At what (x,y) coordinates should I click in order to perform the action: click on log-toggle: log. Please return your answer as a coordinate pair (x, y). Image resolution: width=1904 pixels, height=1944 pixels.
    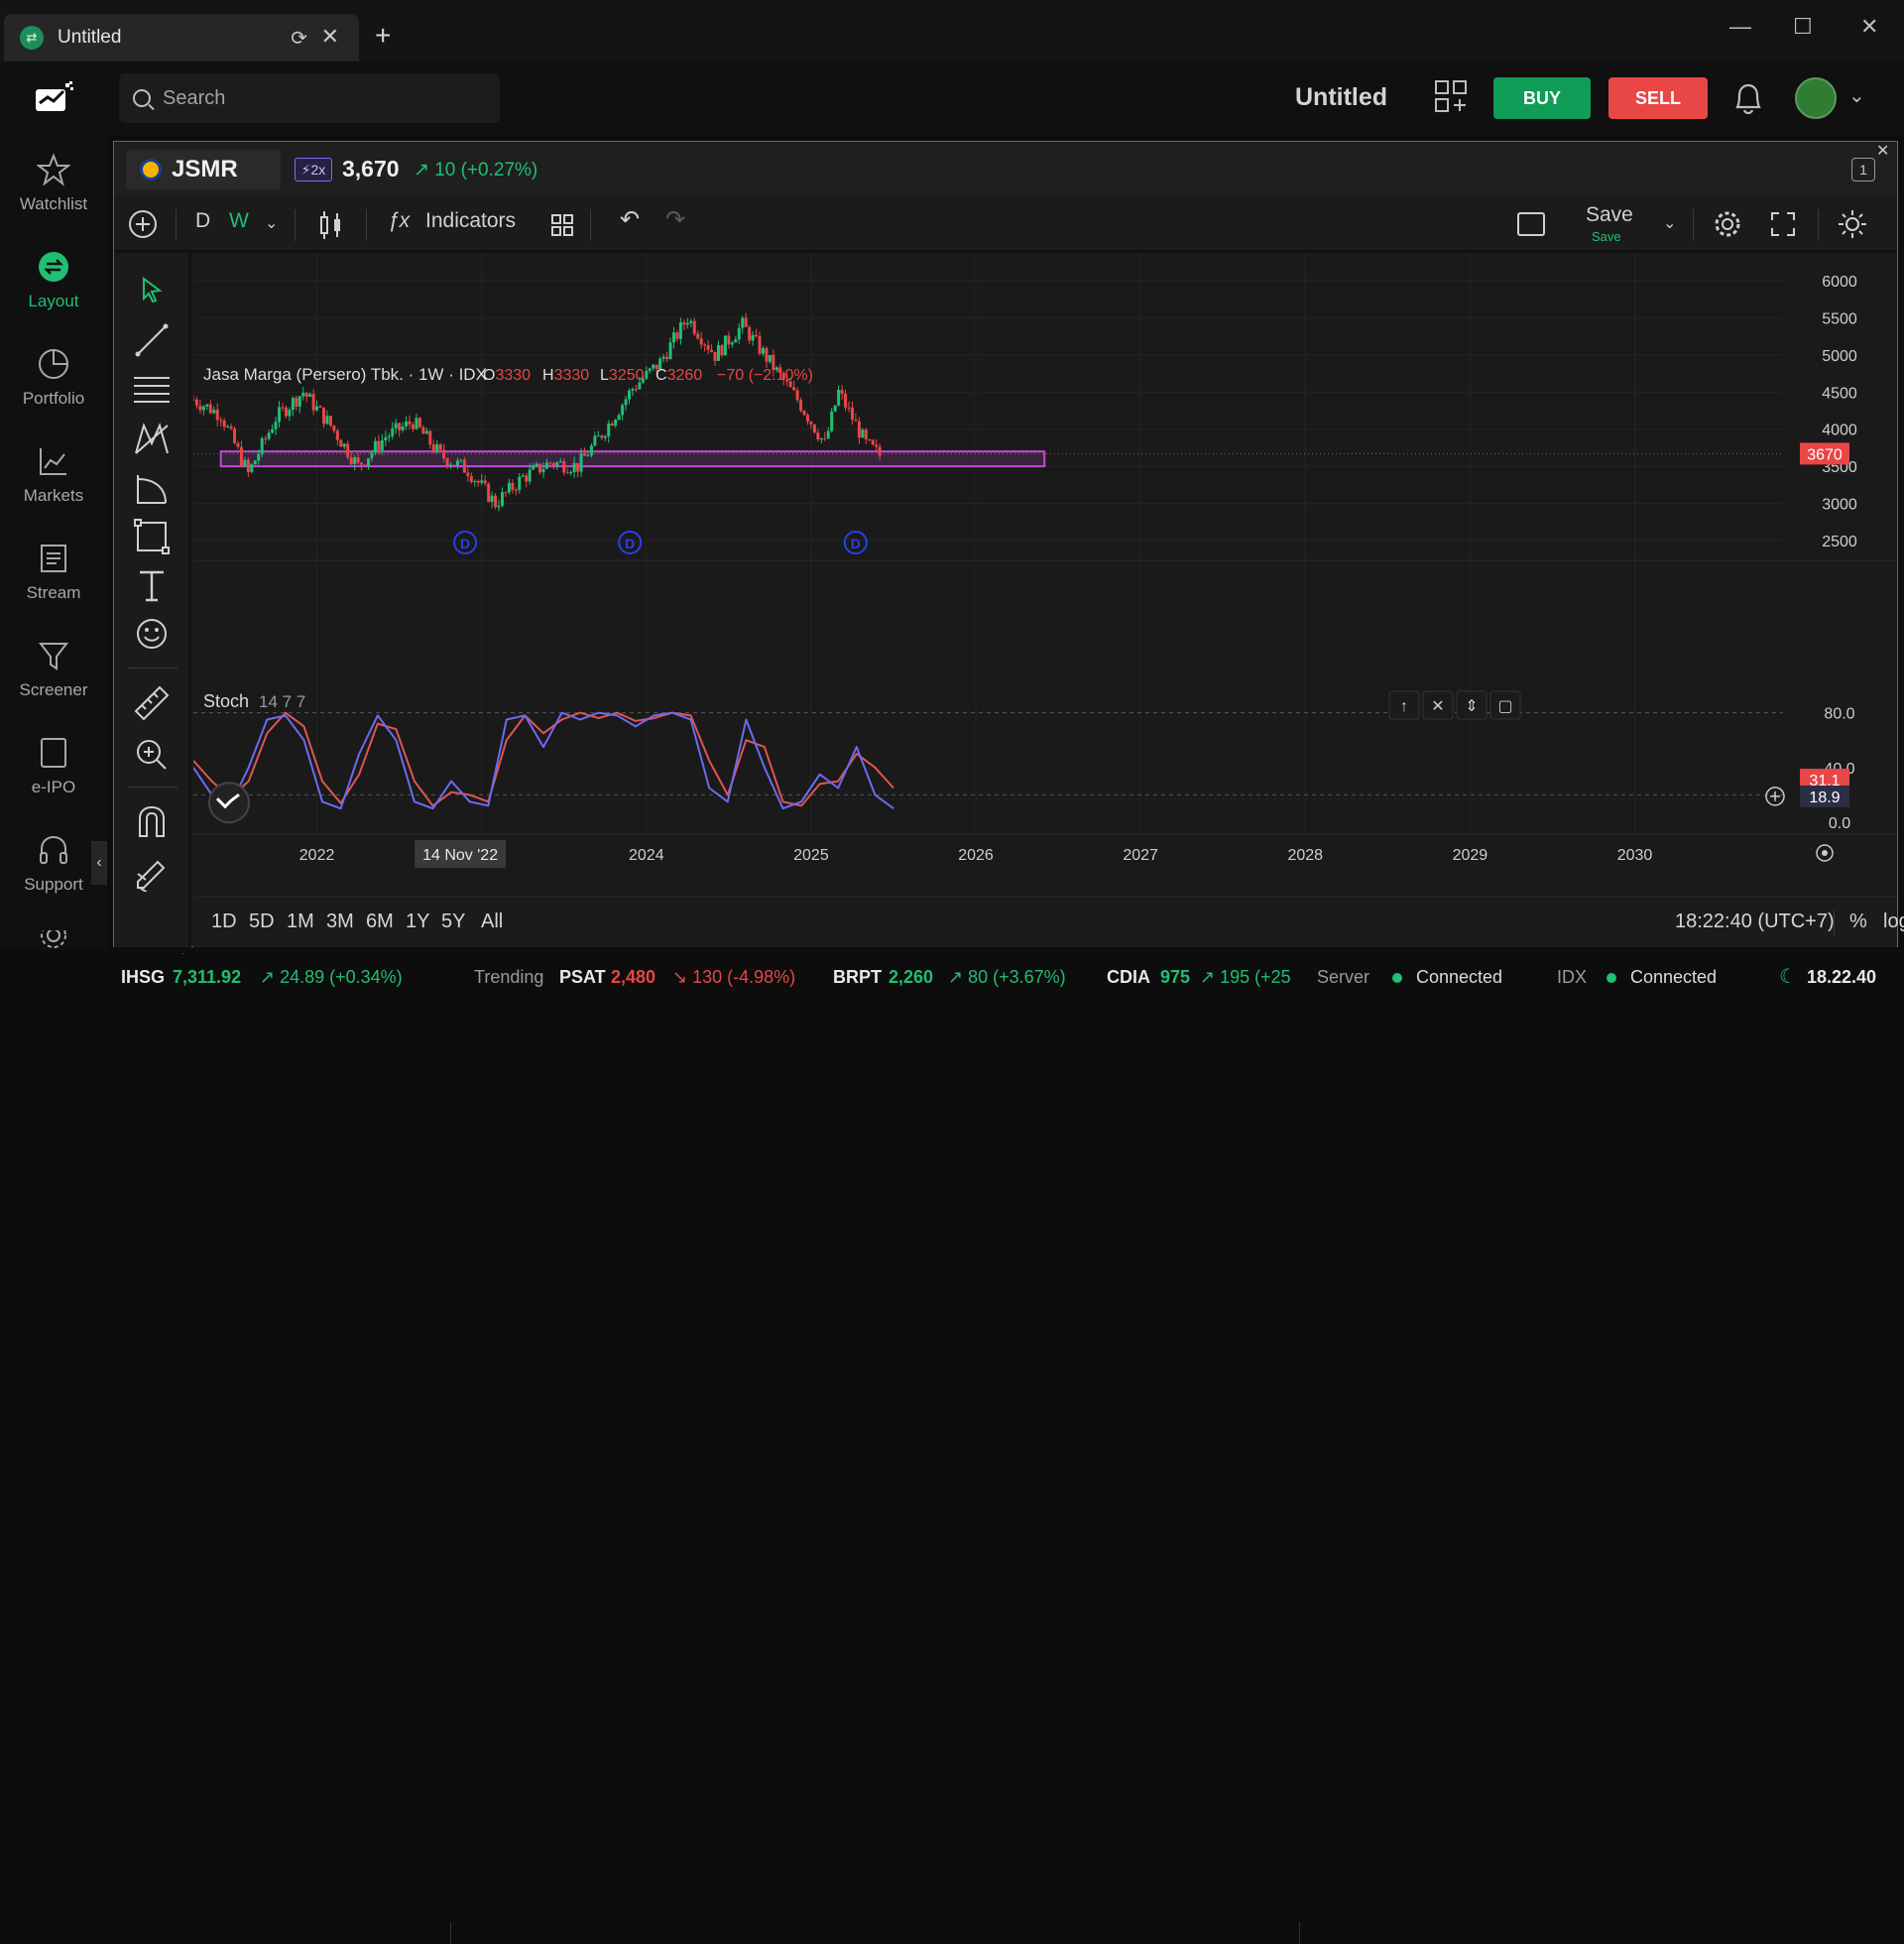
    Looking at the image, I should click on (1893, 922).